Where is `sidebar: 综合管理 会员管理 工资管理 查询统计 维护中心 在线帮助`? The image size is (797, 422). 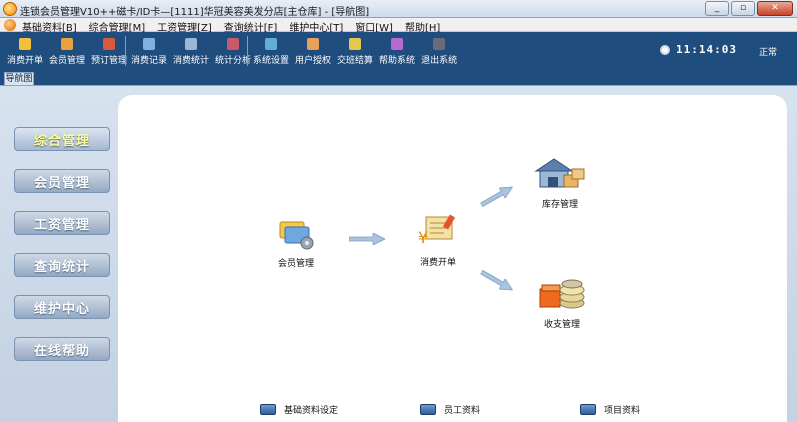
sidebar: 综合管理 会员管理 工资管理 查询统计 维护中心 在线帮助 is located at coordinates (62, 244).